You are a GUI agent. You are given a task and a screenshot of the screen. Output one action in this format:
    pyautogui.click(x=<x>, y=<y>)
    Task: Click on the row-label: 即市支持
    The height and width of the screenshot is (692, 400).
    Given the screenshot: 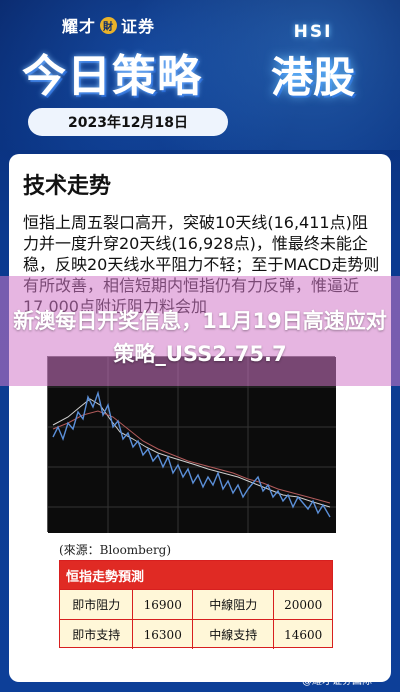 What is the action you would take?
    pyautogui.click(x=97, y=634)
    